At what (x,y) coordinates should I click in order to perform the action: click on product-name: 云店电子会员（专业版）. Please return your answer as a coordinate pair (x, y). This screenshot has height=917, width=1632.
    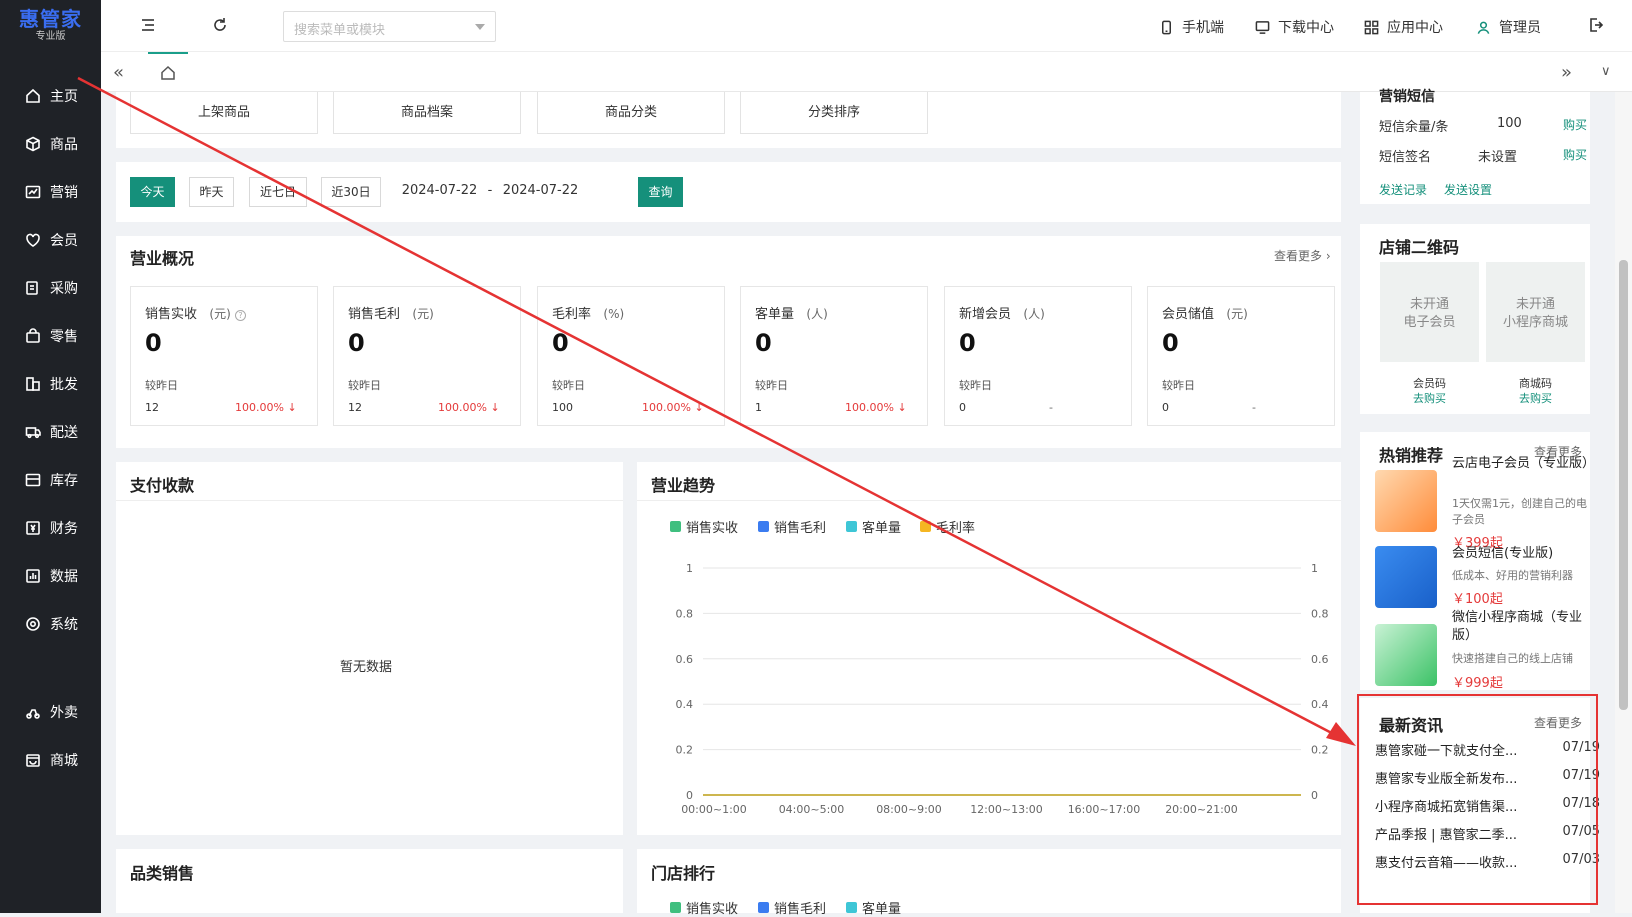
    Looking at the image, I should click on (1523, 464).